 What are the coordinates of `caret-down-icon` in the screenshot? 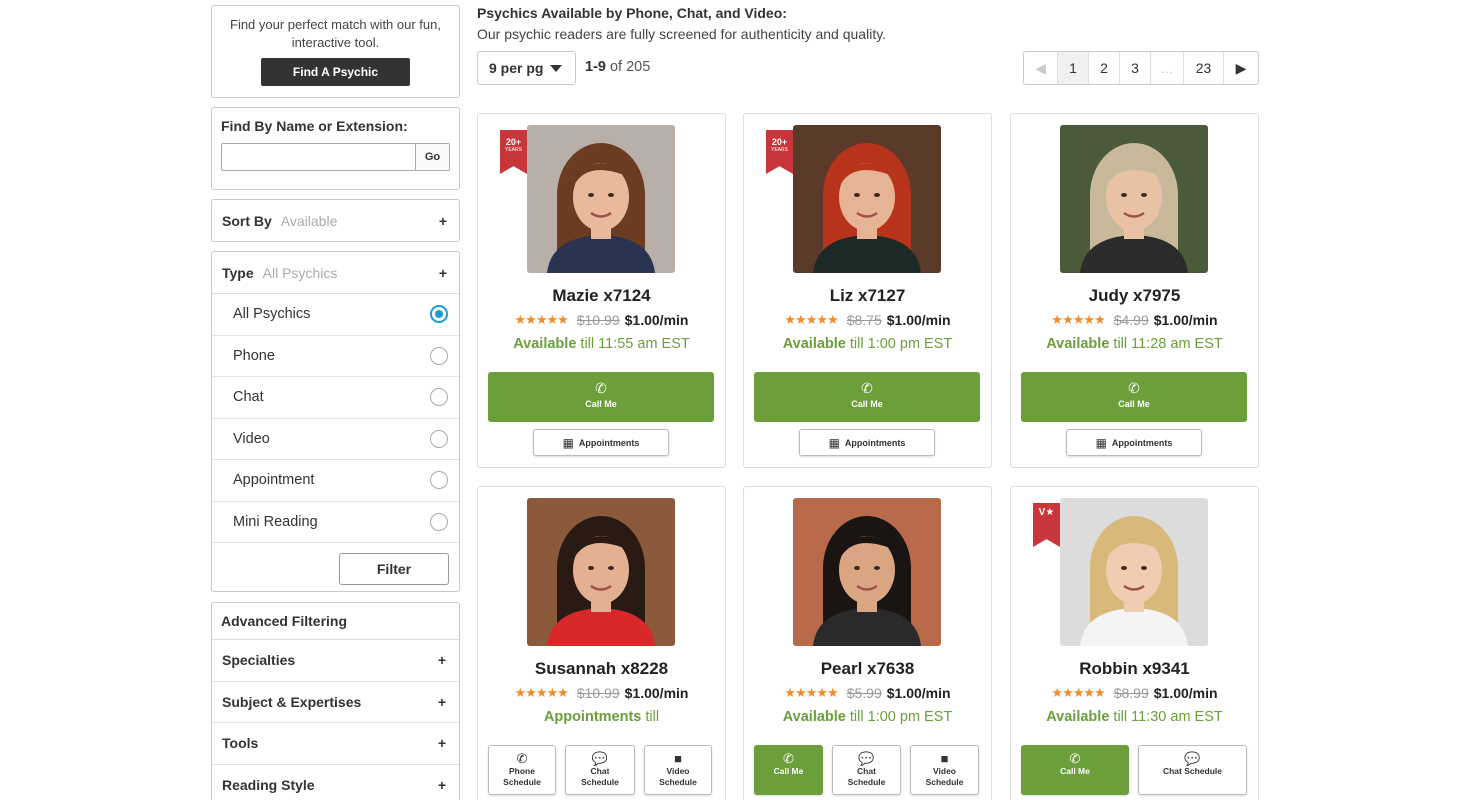 It's located at (556, 68).